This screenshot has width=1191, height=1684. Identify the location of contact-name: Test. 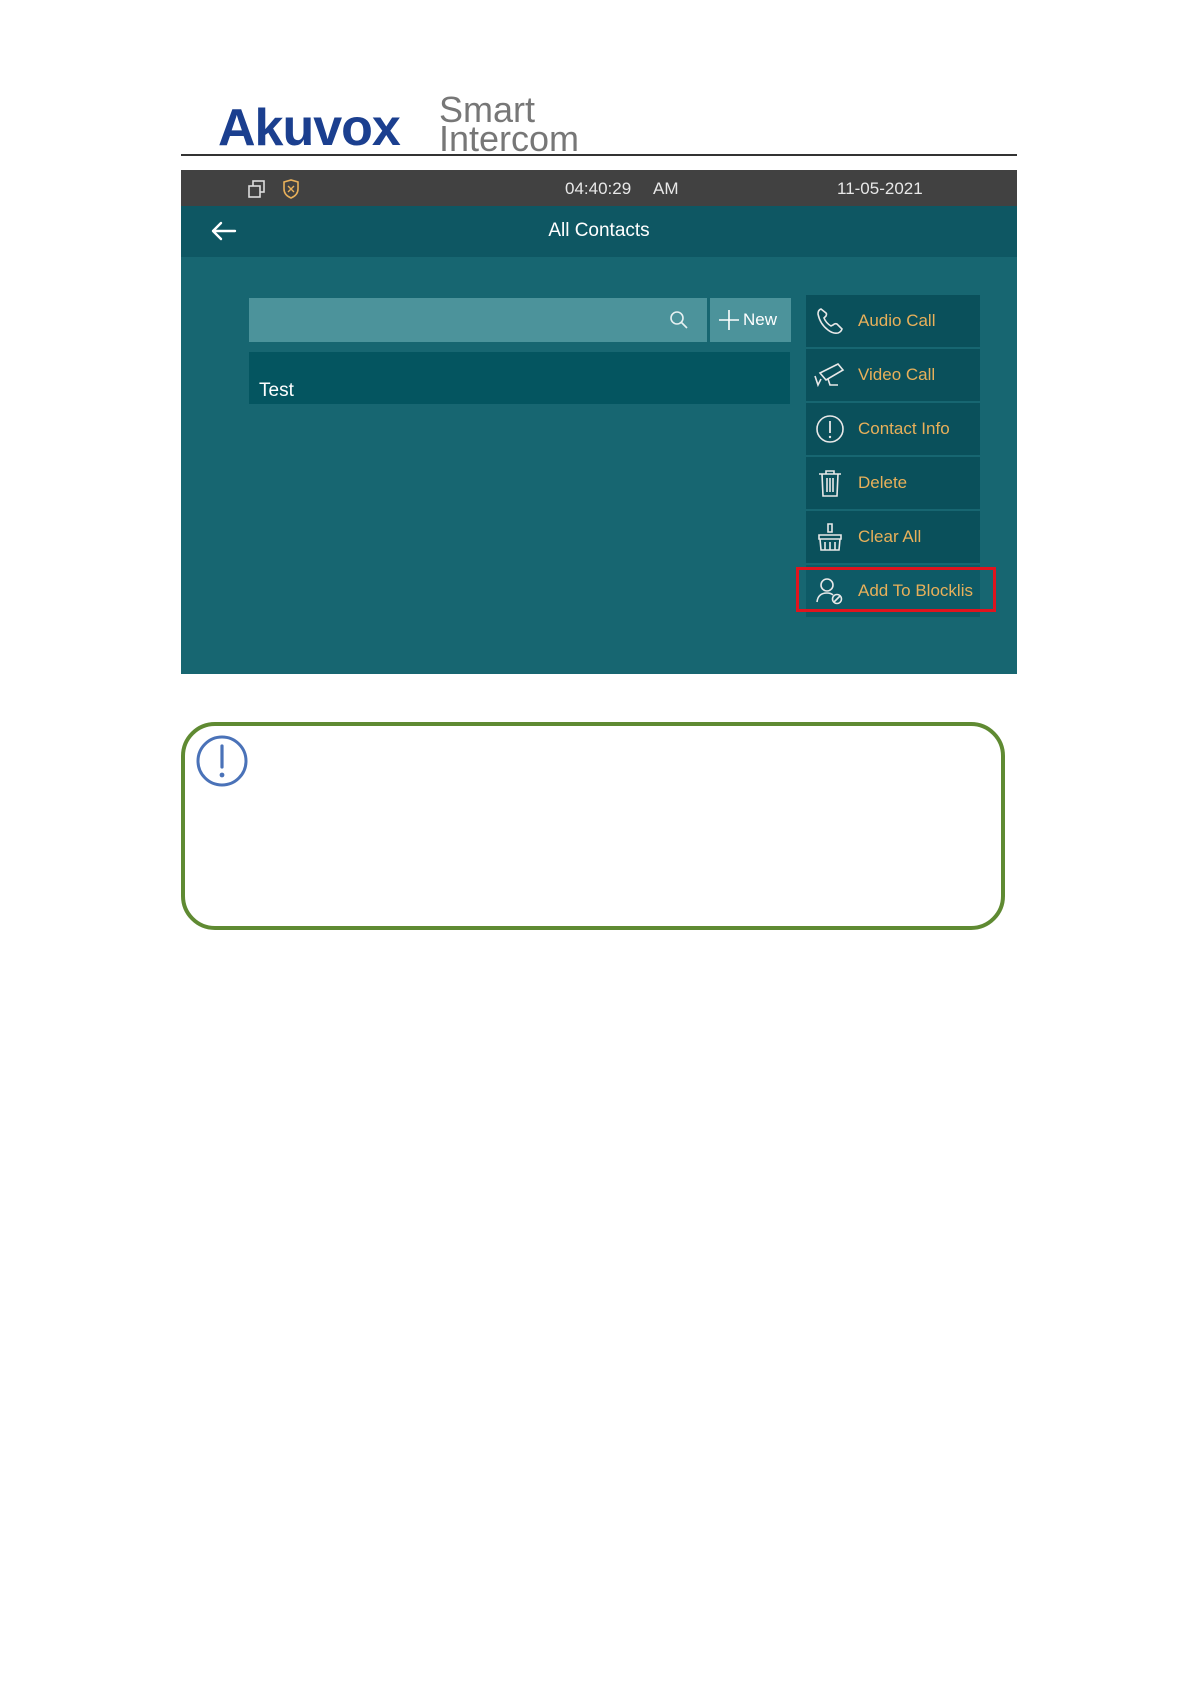
(276, 390).